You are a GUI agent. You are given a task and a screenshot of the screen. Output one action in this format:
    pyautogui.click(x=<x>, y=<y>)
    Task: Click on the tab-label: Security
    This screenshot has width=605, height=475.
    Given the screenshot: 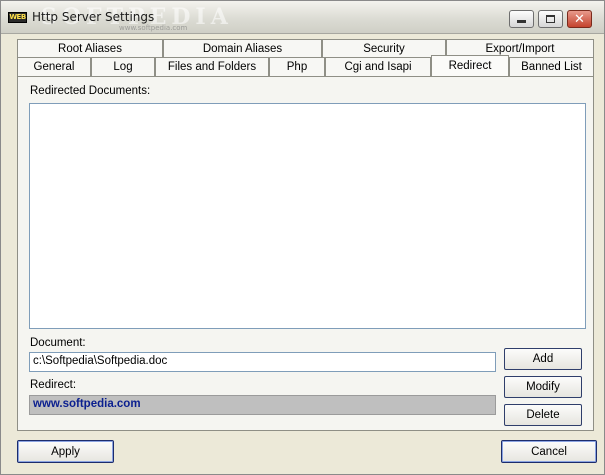 What is the action you would take?
    pyautogui.click(x=384, y=49)
    